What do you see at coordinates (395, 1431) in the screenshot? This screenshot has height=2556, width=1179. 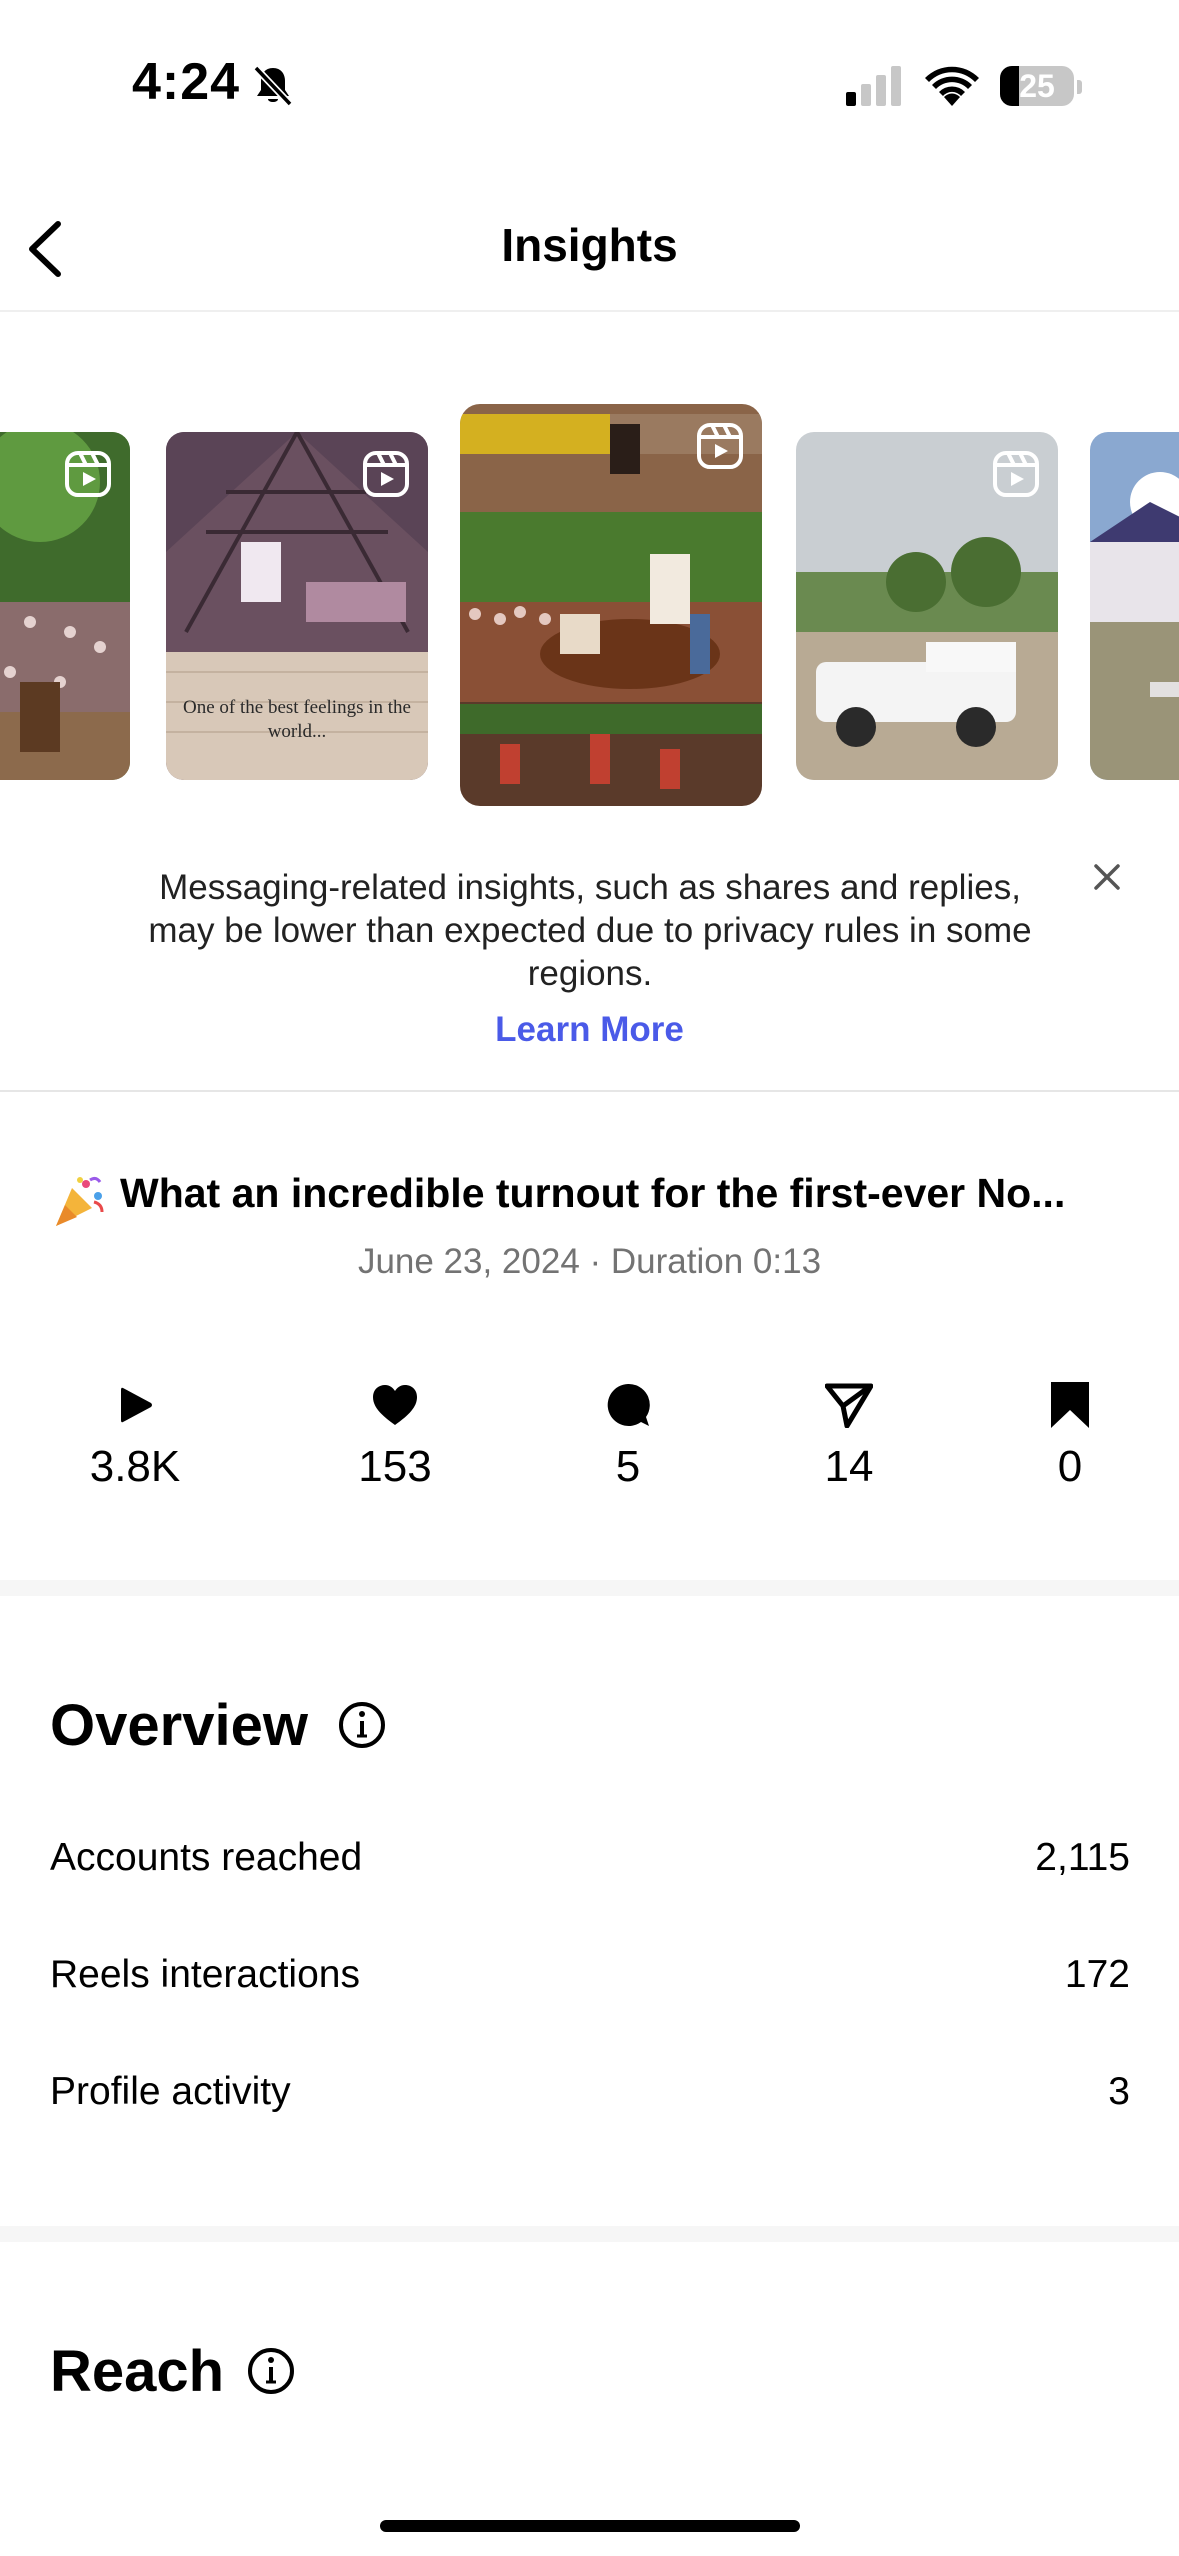 I see `stat-likes: 153` at bounding box center [395, 1431].